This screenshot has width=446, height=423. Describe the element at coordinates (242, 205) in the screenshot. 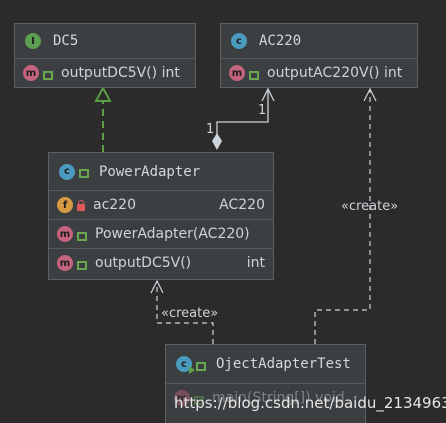

I see `field-type: AC220` at that location.